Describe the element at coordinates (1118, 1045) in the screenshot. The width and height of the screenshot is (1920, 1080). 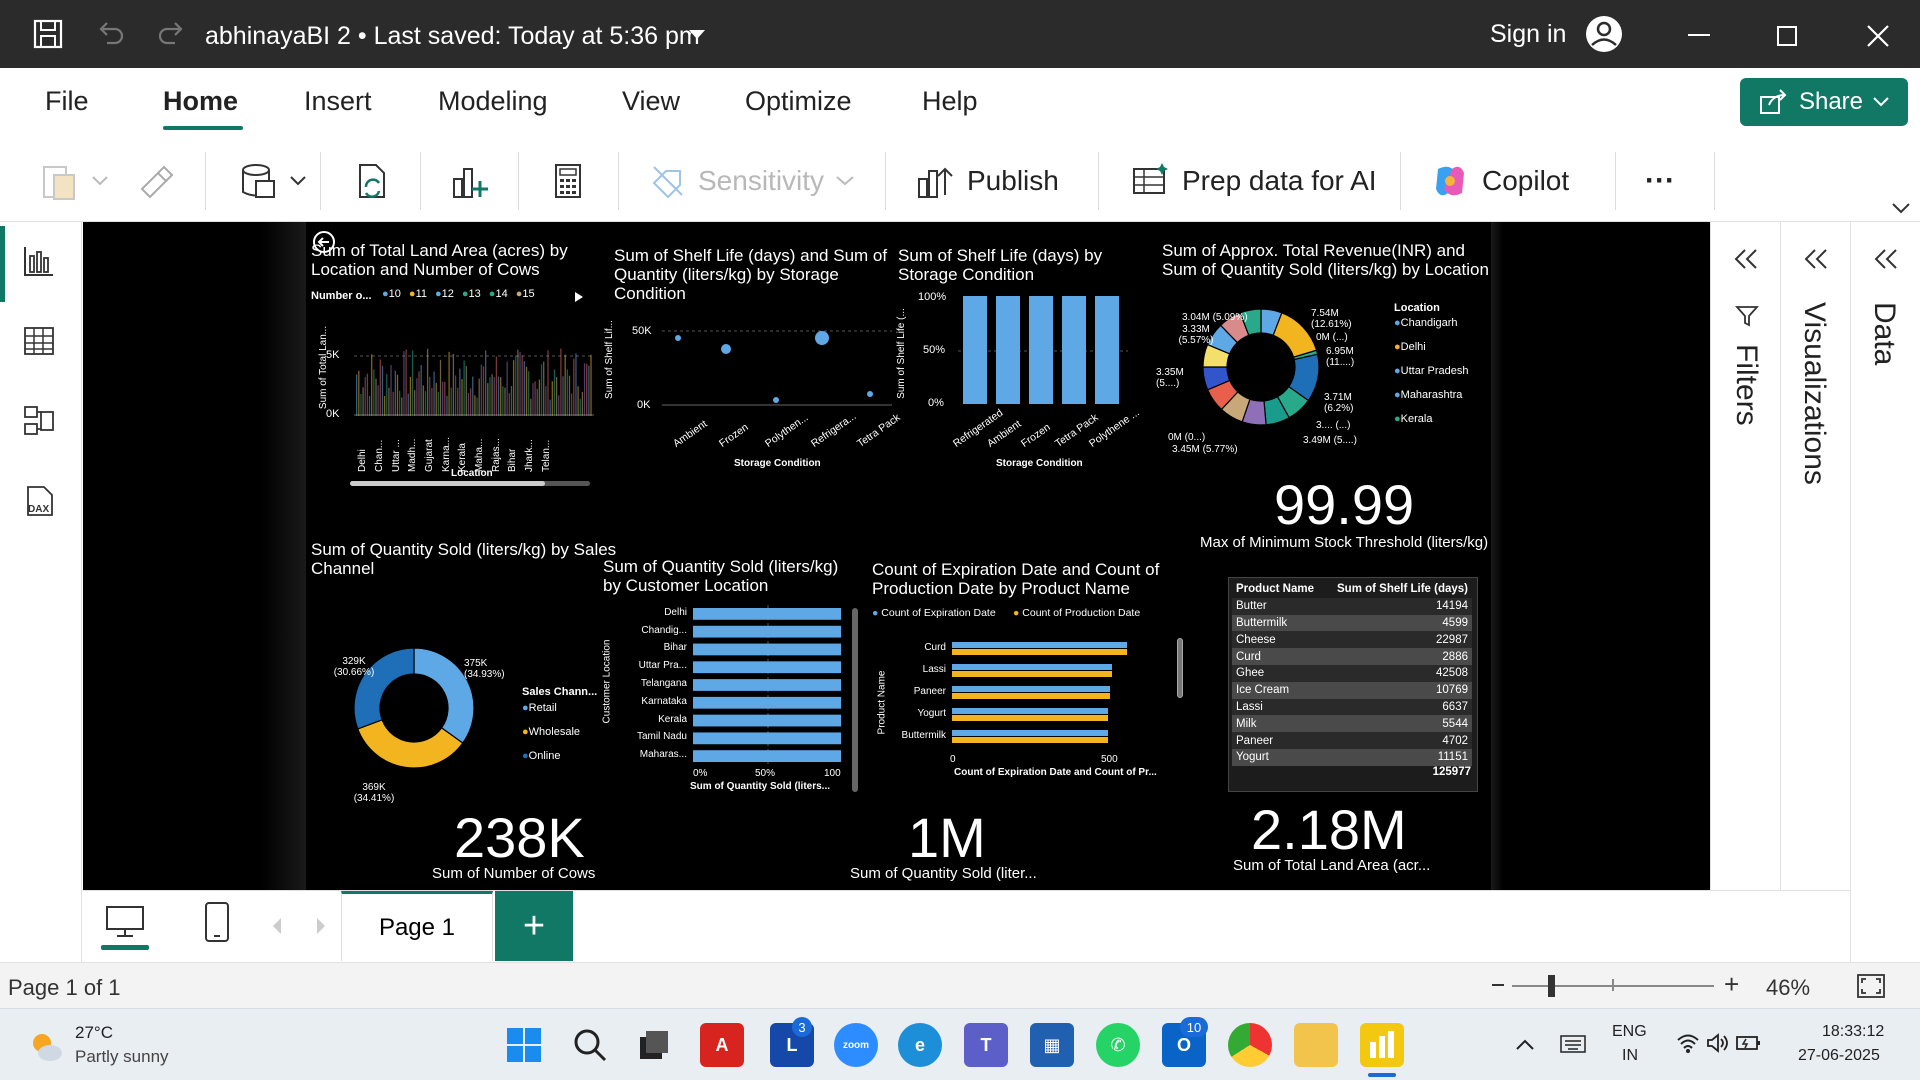
I see `whatsapp-icon: ✆` at that location.